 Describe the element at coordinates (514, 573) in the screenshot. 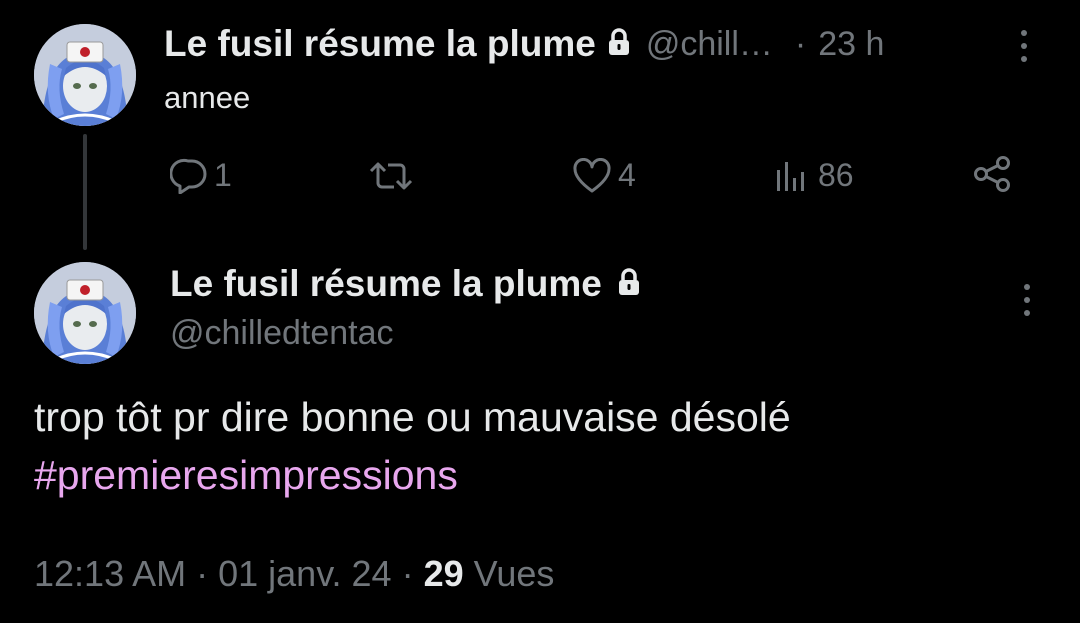

I see `views-label: Vues` at that location.